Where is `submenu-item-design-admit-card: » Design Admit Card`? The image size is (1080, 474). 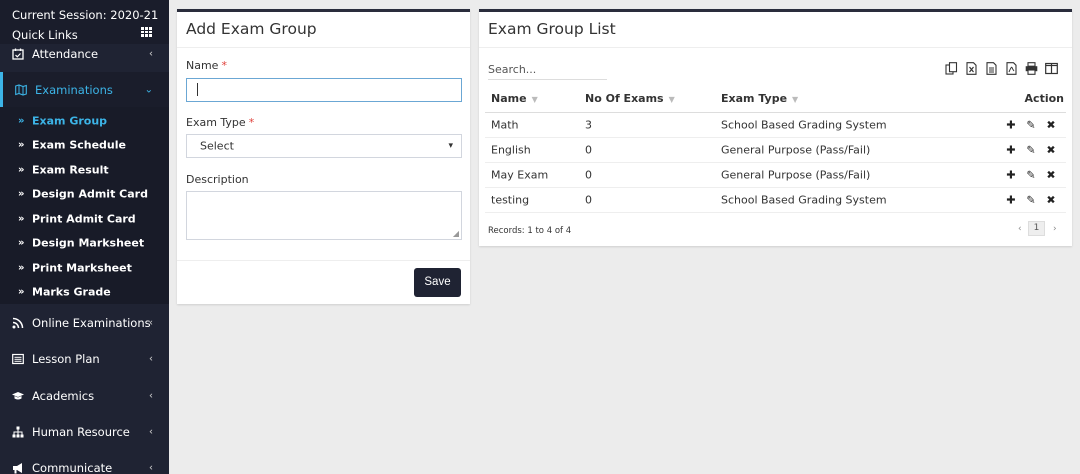 submenu-item-design-admit-card: » Design Admit Card is located at coordinates (84, 194).